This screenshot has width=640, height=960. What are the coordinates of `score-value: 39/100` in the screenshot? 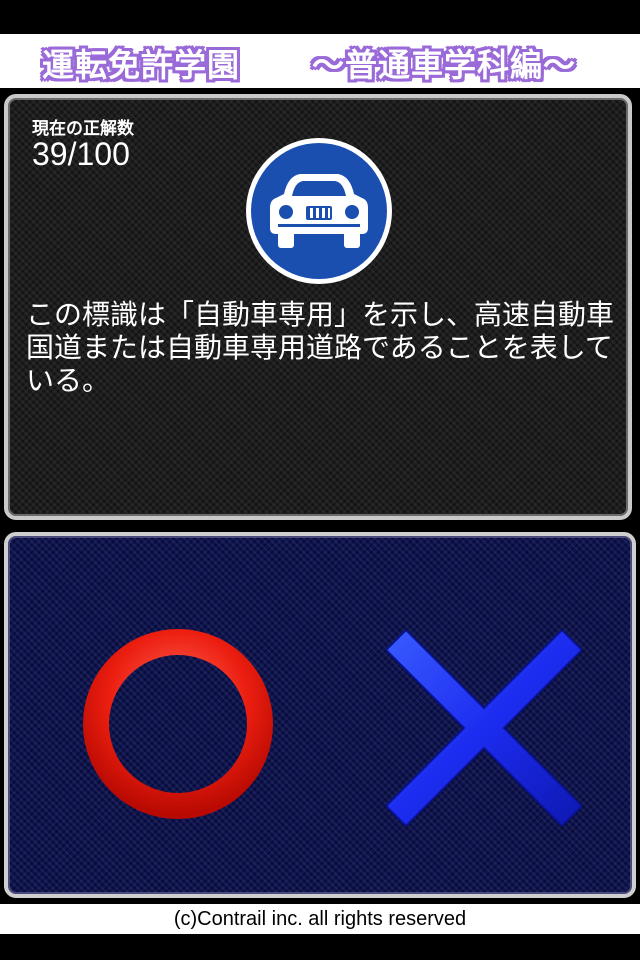 It's located at (81, 154).